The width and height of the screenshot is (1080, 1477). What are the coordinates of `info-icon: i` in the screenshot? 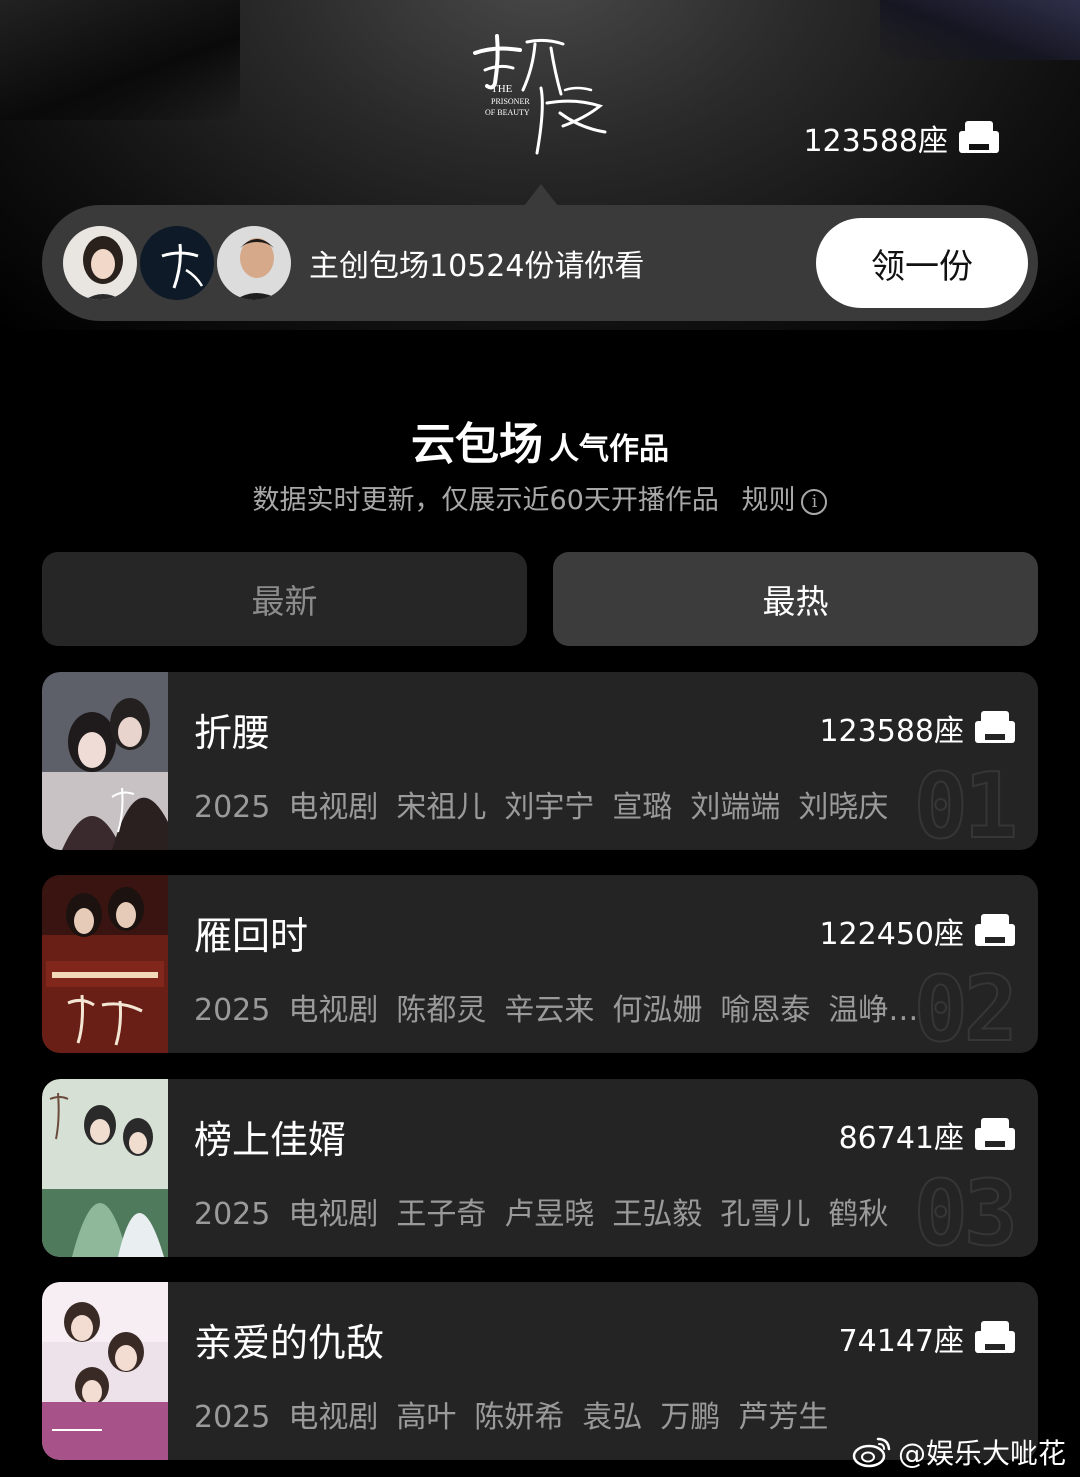 It's located at (814, 501).